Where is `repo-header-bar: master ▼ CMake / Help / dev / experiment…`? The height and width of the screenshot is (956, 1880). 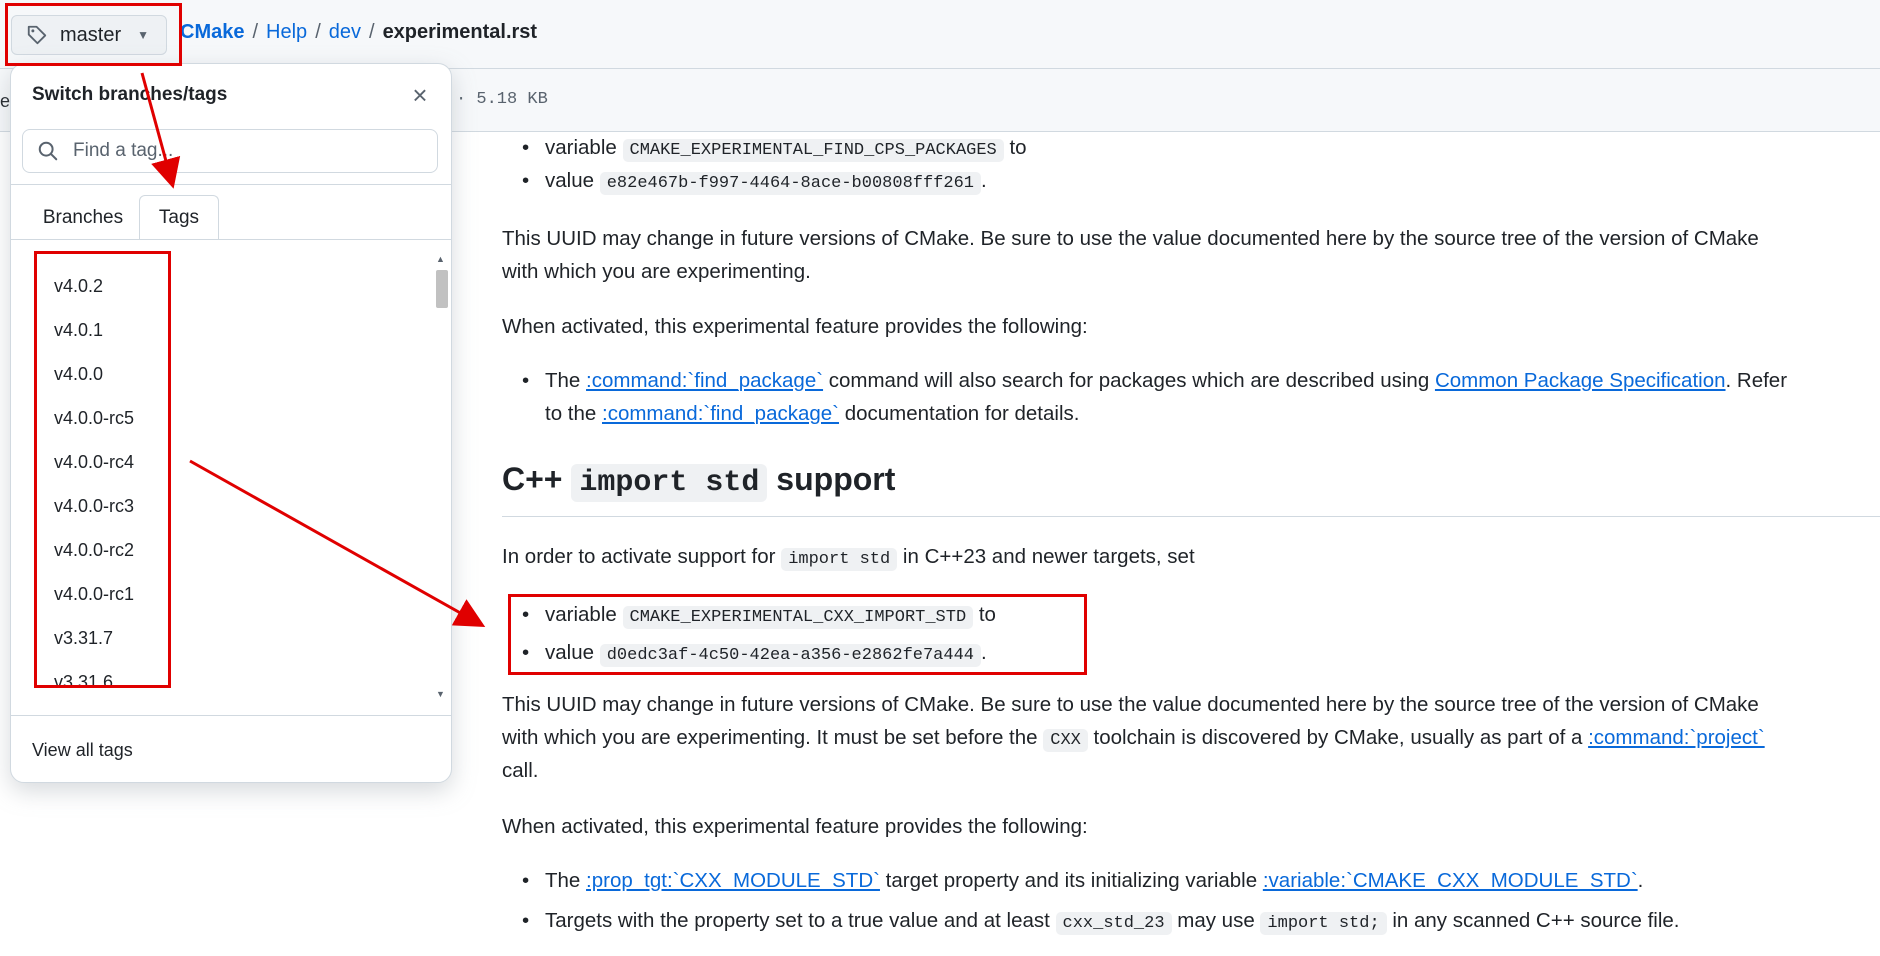 repo-header-bar: master ▼ CMake / Help / dev / experiment… is located at coordinates (940, 34).